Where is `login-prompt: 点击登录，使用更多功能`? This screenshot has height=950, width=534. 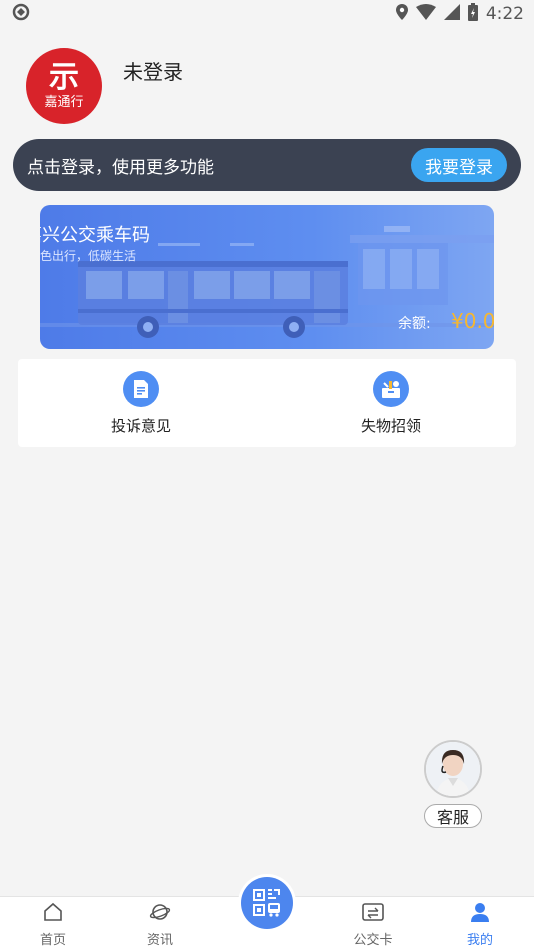 login-prompt: 点击登录，使用更多功能 is located at coordinates (120, 167).